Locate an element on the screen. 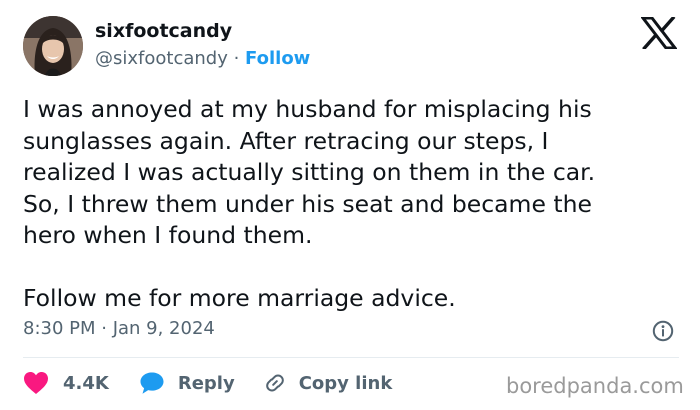 The height and width of the screenshot is (410, 700). watermark: boredpanda.com is located at coordinates (595, 386).